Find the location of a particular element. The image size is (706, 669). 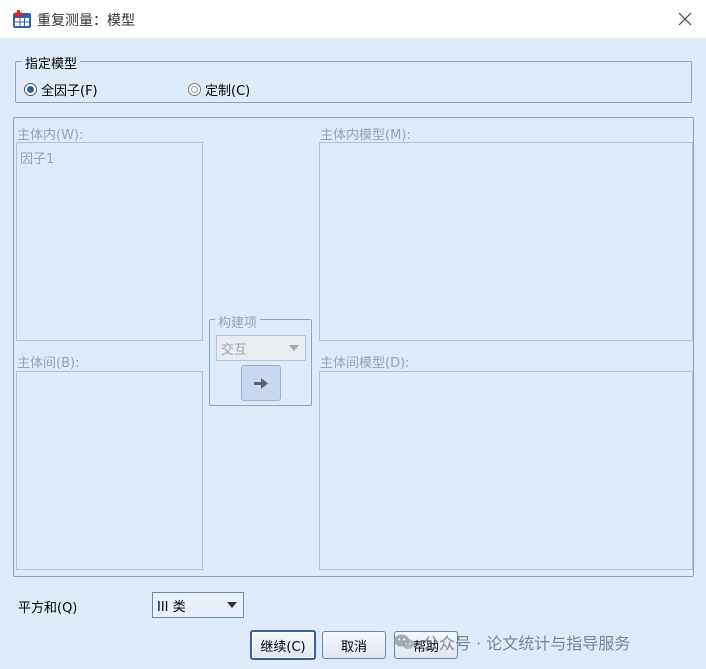

radio-selected-icon is located at coordinates (30, 89).